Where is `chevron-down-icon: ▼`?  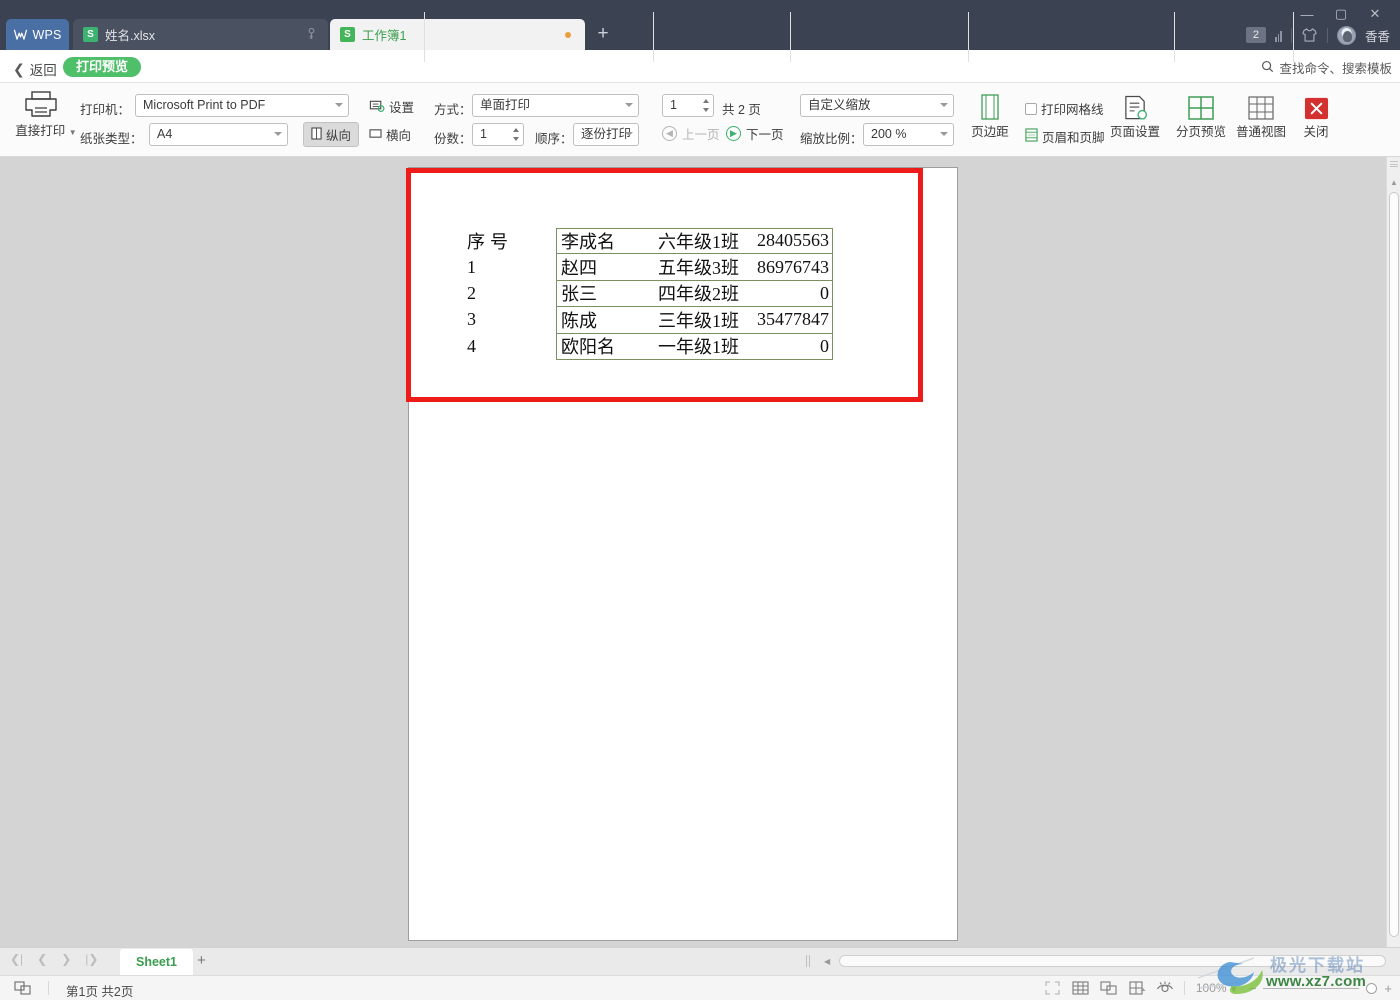 chevron-down-icon: ▼ is located at coordinates (73, 132).